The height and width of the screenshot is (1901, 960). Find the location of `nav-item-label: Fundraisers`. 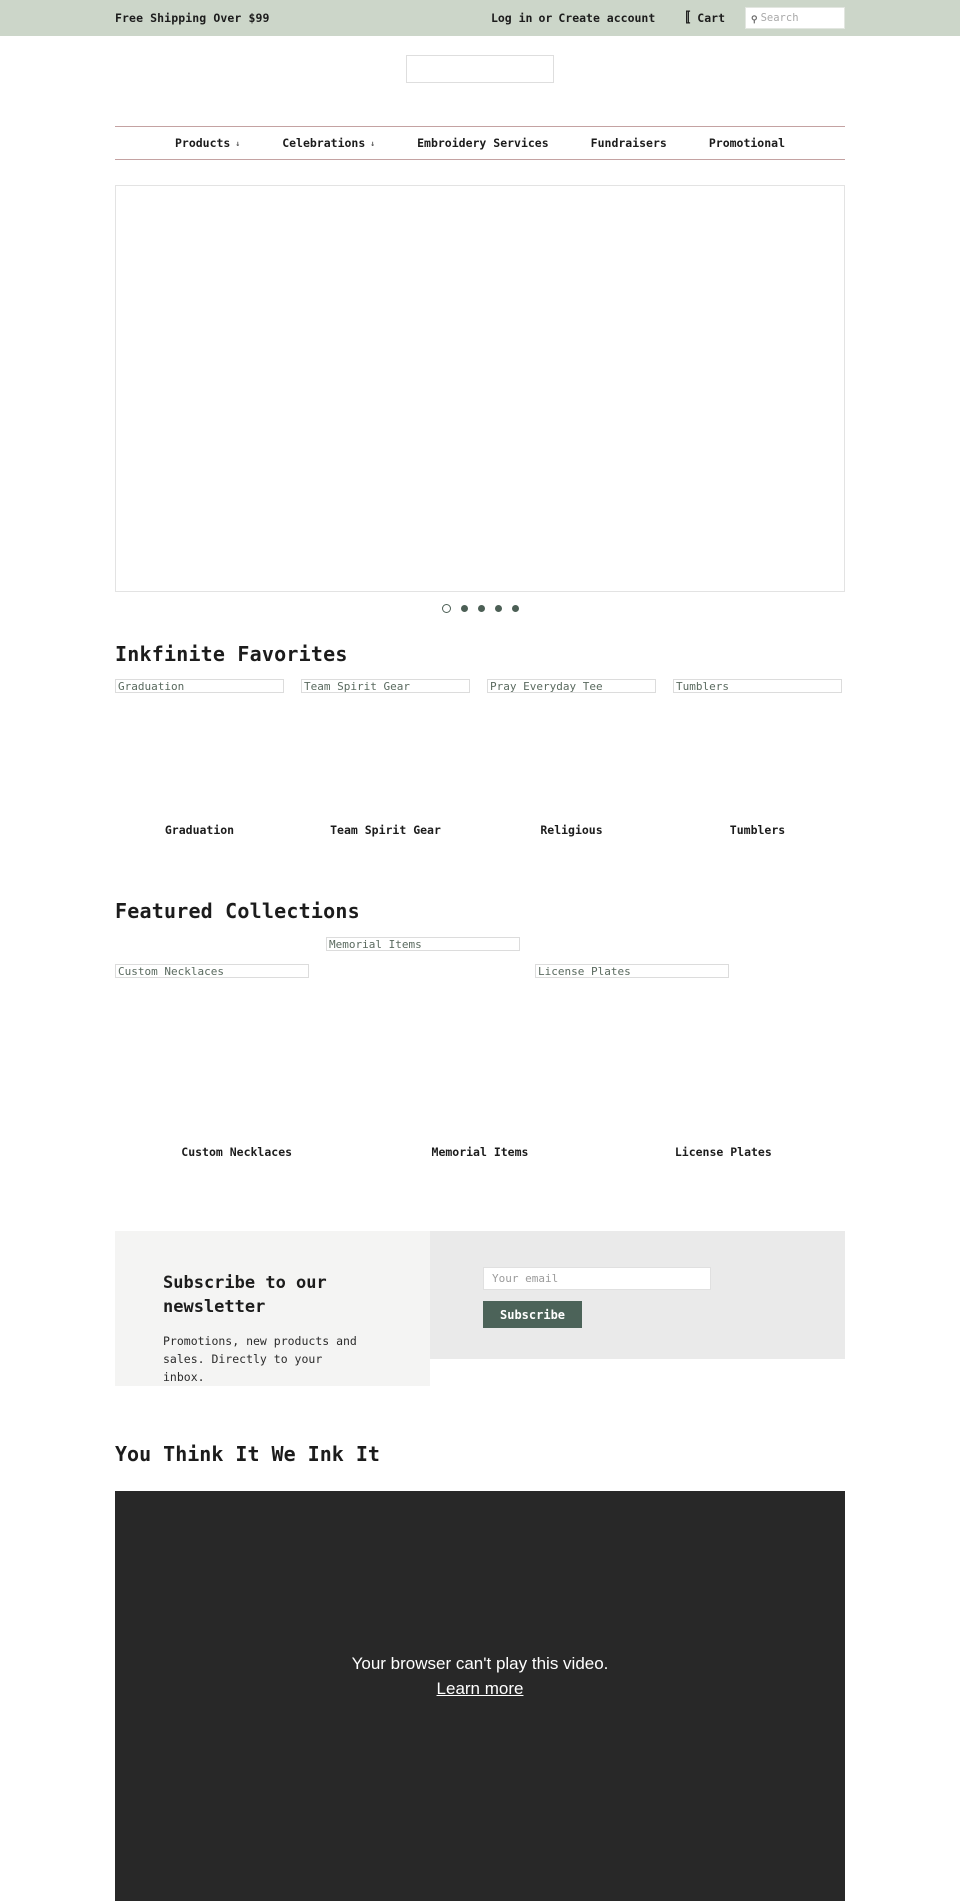

nav-item-label: Fundraisers is located at coordinates (628, 143).